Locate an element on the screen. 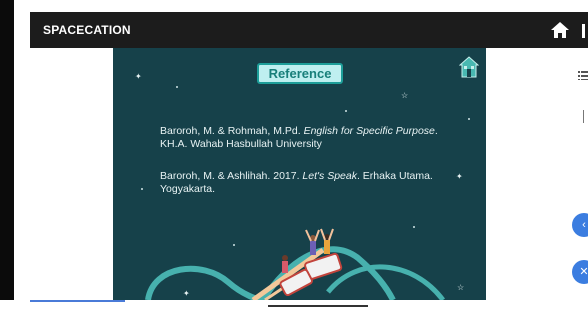  progress-indicator is located at coordinates (77, 301).